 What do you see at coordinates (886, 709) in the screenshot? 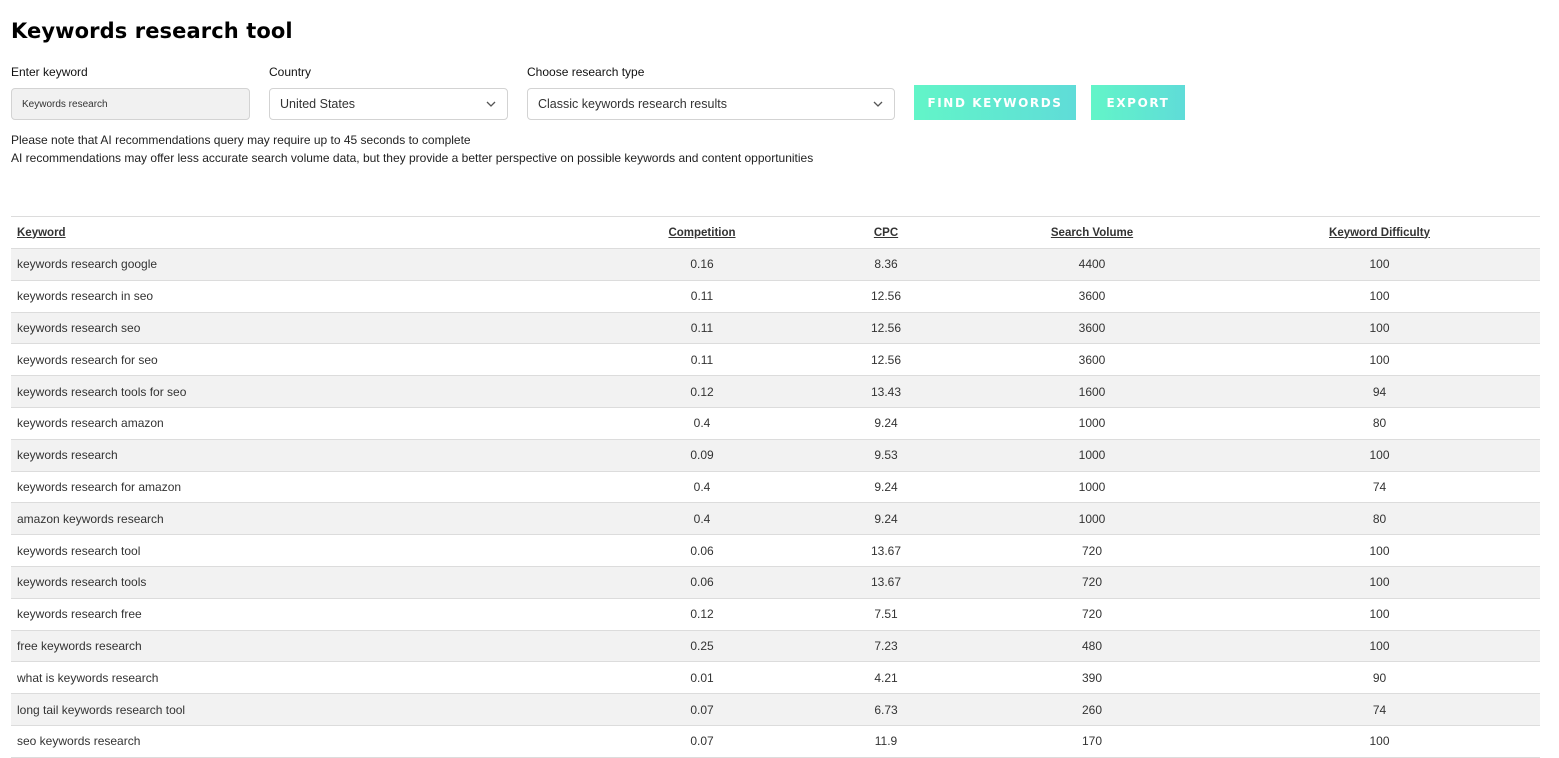
I see `cell-cpc: 6.73` at bounding box center [886, 709].